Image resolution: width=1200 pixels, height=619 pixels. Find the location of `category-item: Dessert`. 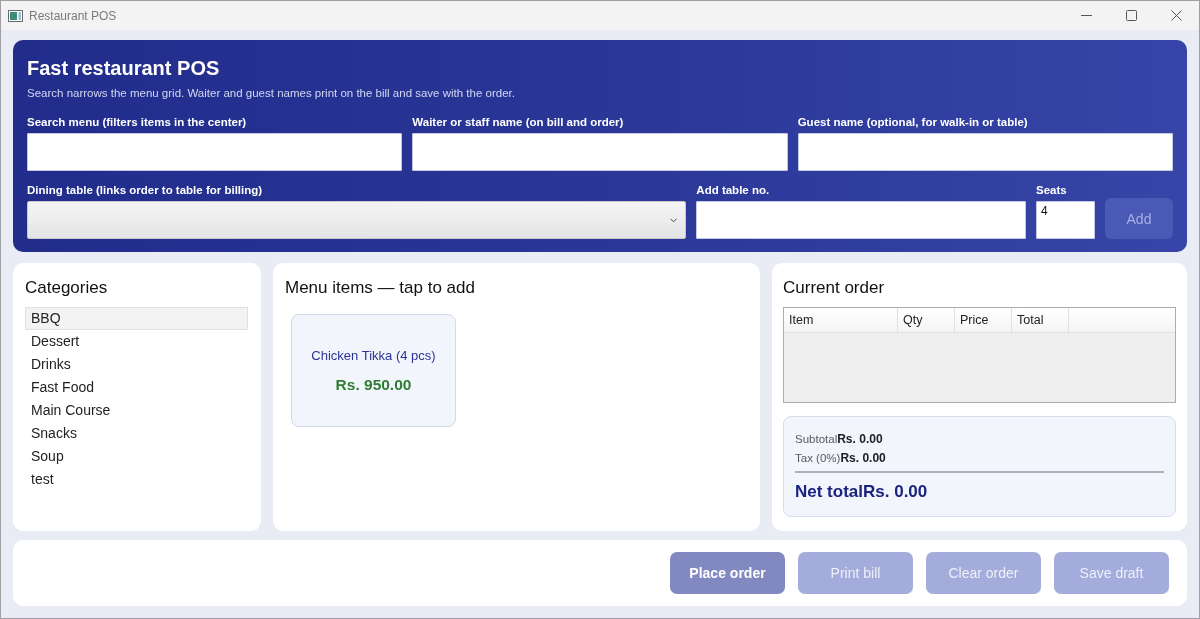

category-item: Dessert is located at coordinates (136, 341).